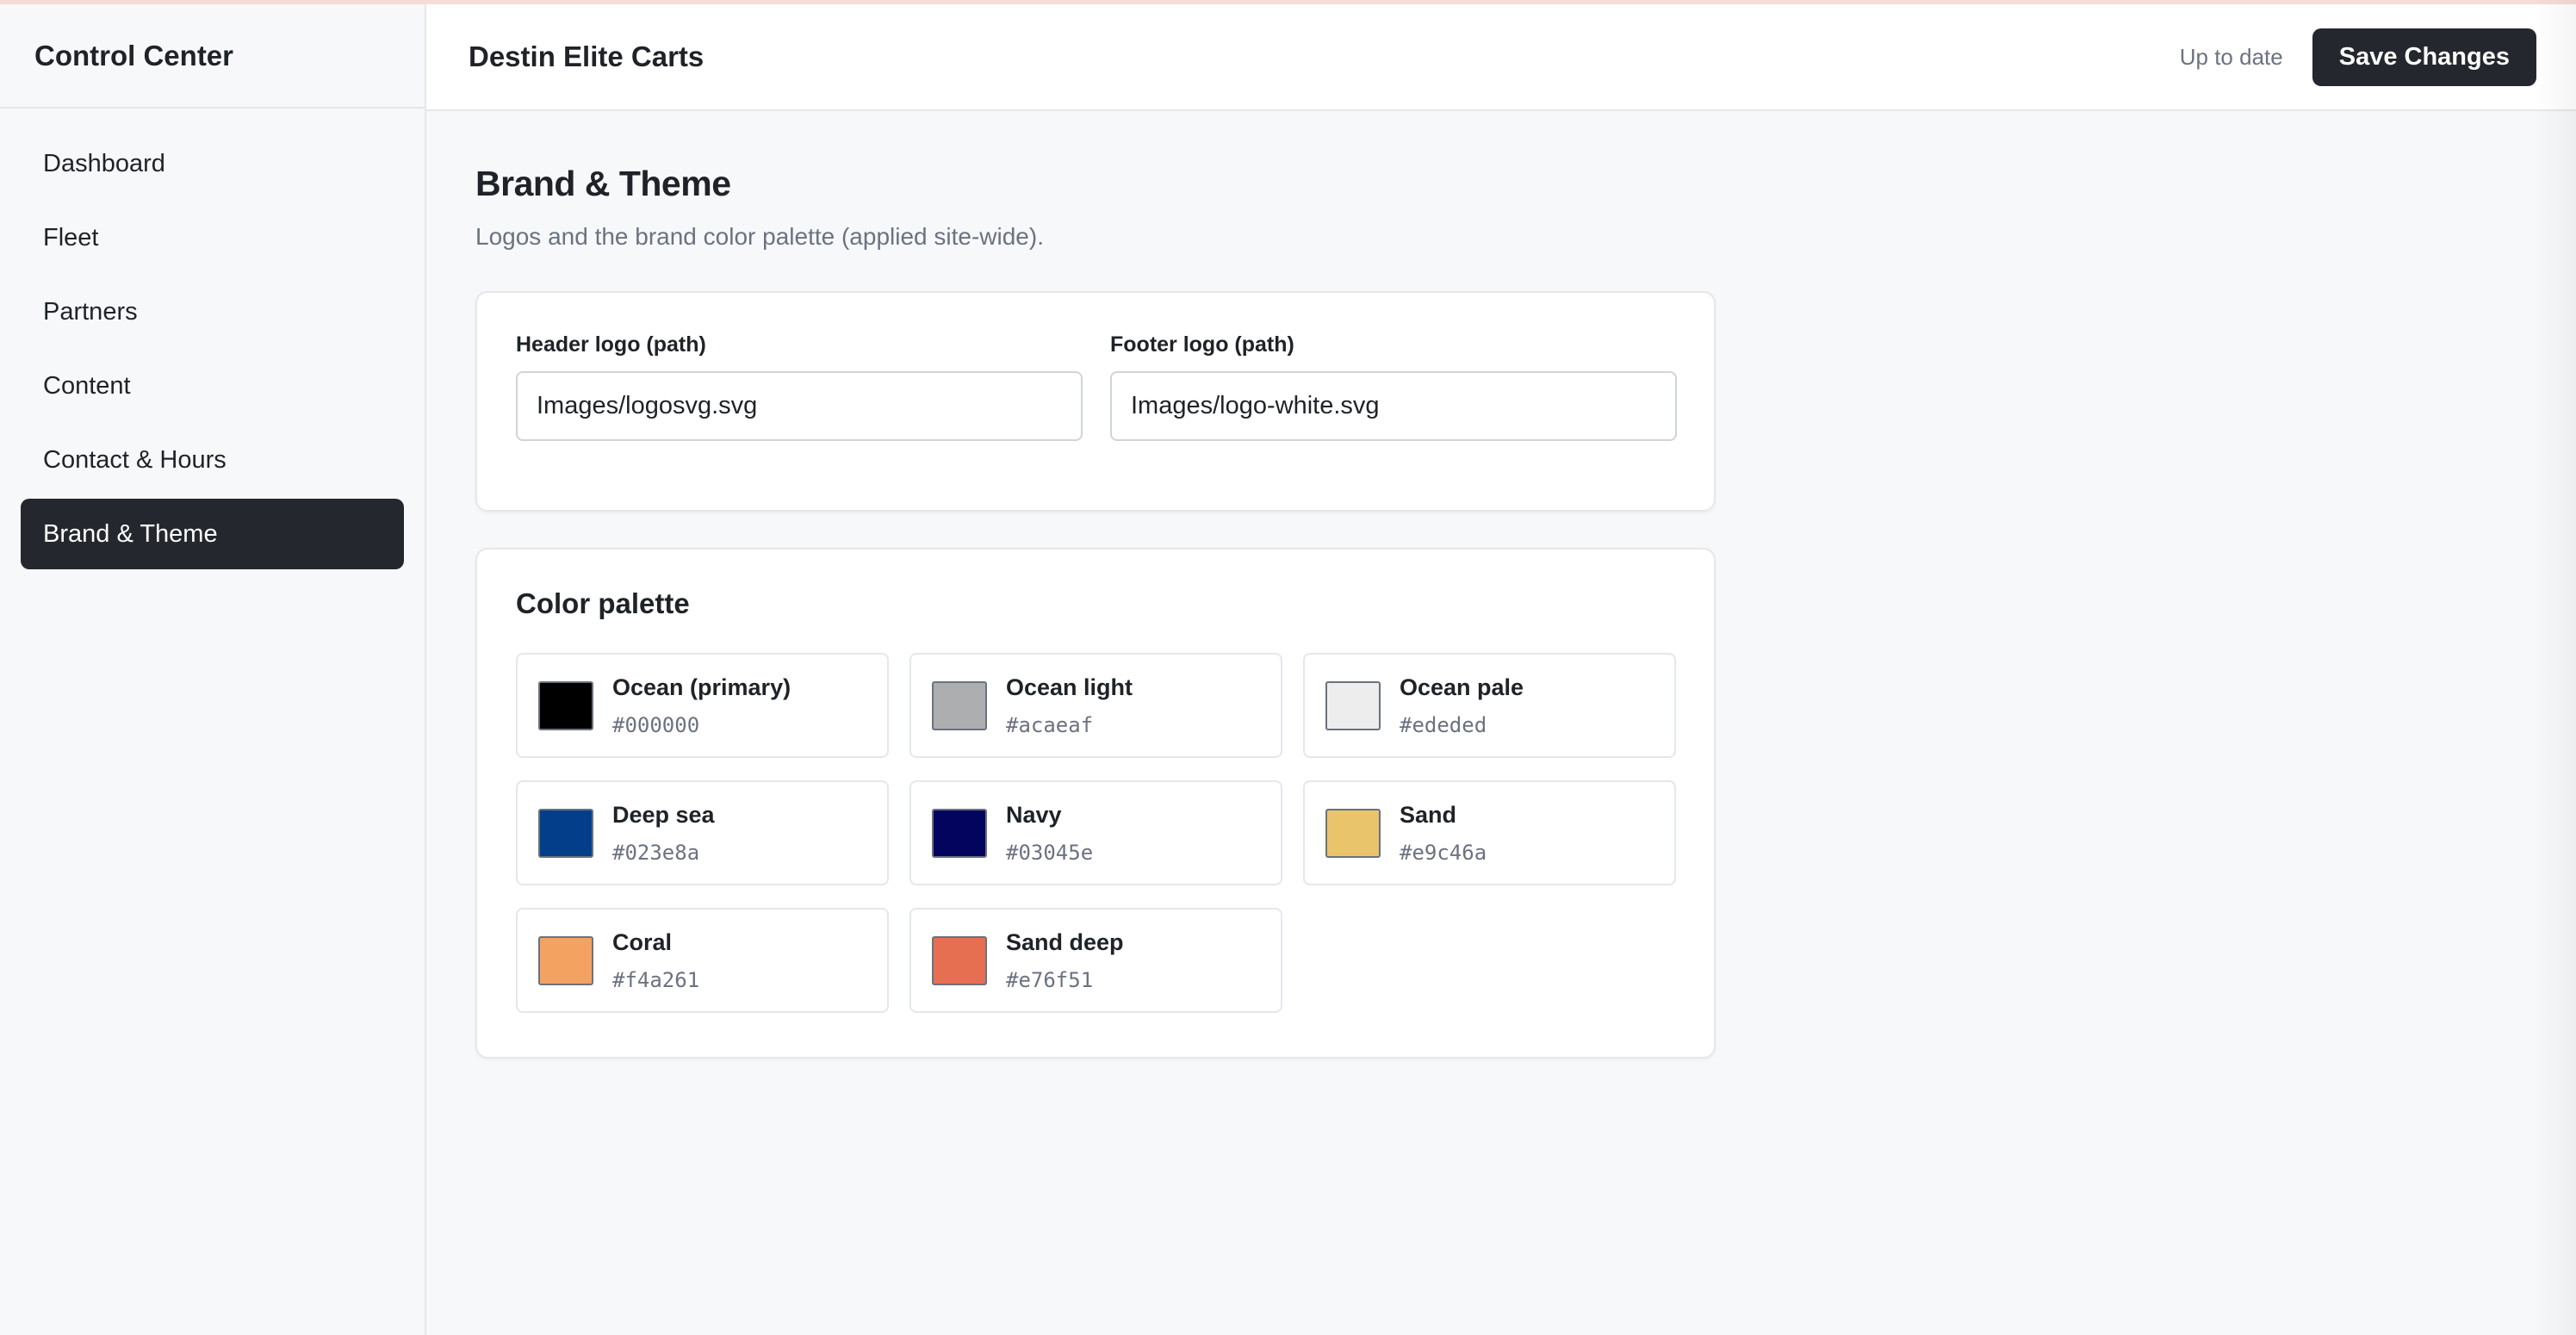 This screenshot has height=1335, width=2576. Describe the element at coordinates (2231, 56) in the screenshot. I see `save-status-text: Up to date` at that location.